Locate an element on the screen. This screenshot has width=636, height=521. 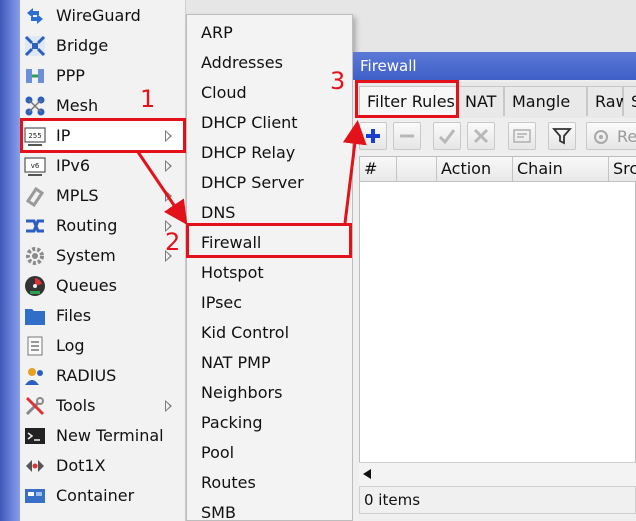
submenu-item-dhcp-client: DHCP Client is located at coordinates (269, 122).